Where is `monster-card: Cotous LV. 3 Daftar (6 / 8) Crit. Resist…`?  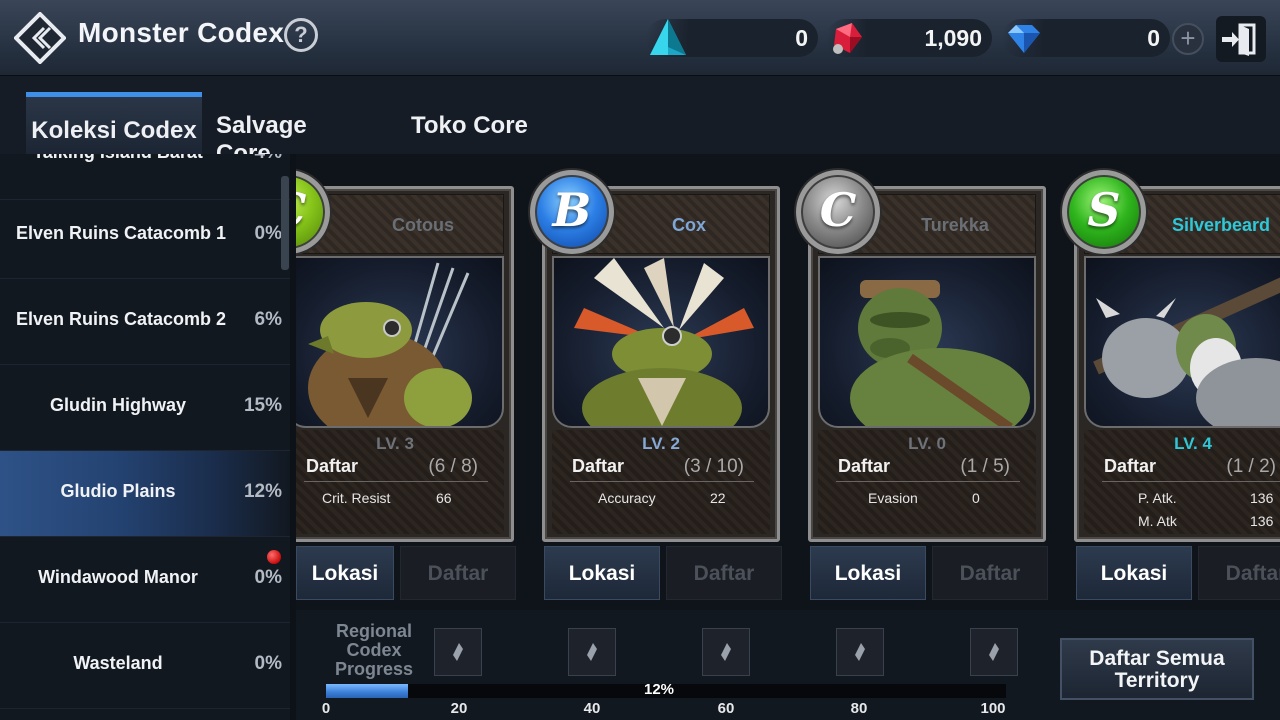 monster-card: Cotous LV. 3 Daftar (6 / 8) Crit. Resist… is located at coordinates (405, 356).